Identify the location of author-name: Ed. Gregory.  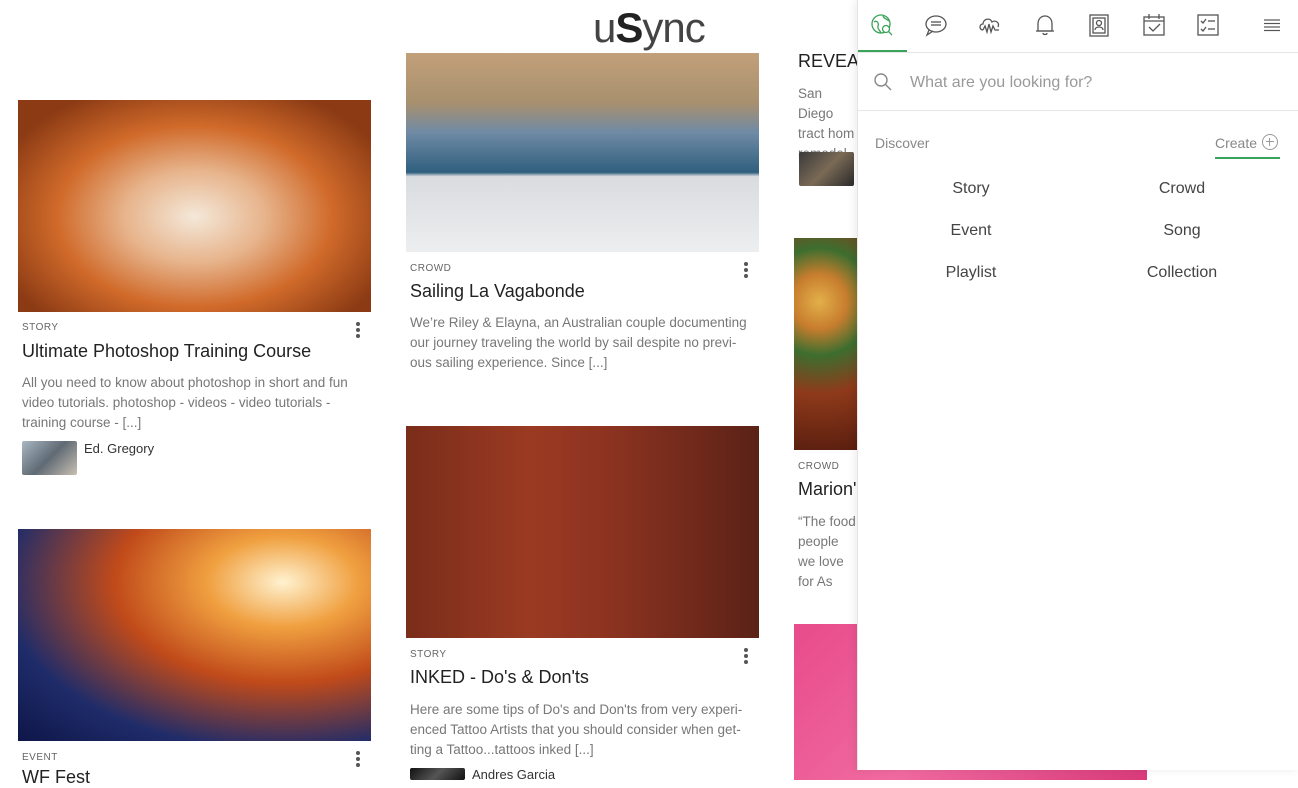
(119, 448).